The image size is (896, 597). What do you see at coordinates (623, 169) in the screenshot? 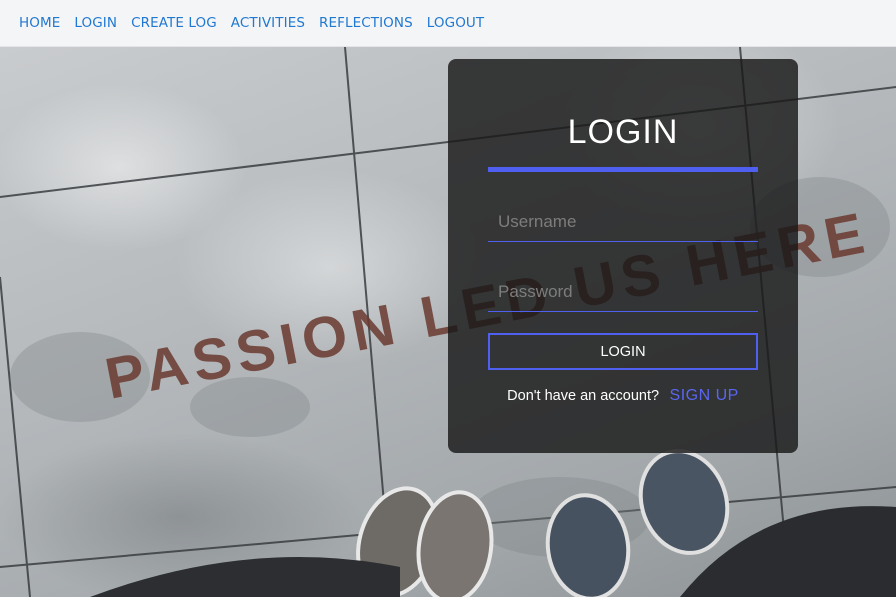
I see `title-underline` at bounding box center [623, 169].